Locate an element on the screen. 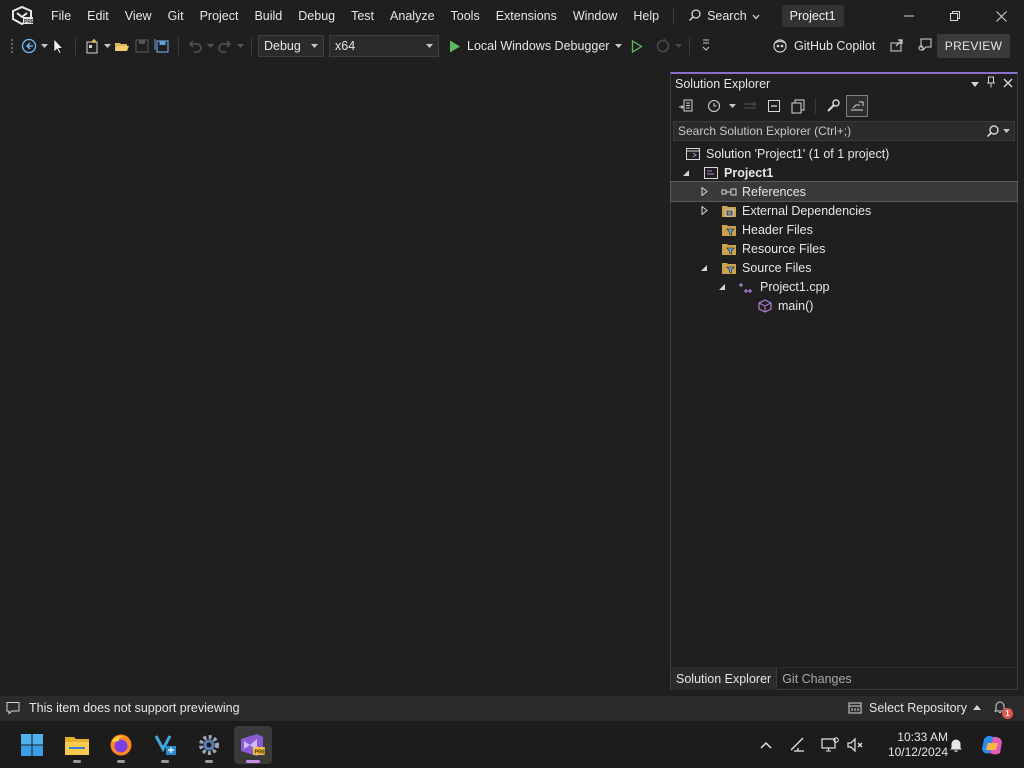 The width and height of the screenshot is (1024, 768). menu-git: Git is located at coordinates (176, 16).